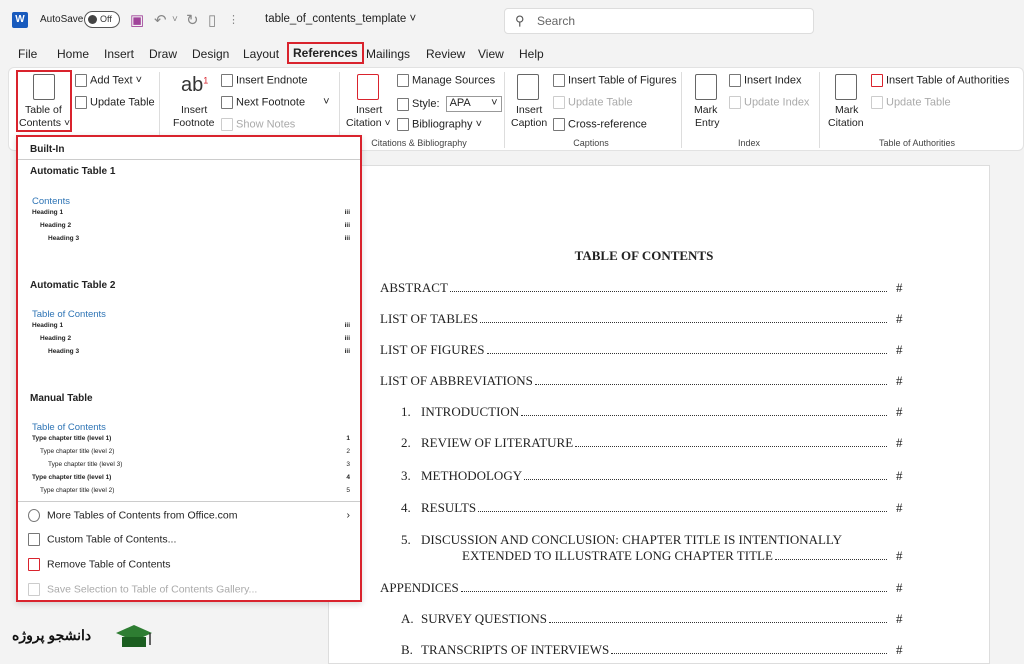 The width and height of the screenshot is (1024, 664). I want to click on preview-line-page: 3, so click(348, 464).